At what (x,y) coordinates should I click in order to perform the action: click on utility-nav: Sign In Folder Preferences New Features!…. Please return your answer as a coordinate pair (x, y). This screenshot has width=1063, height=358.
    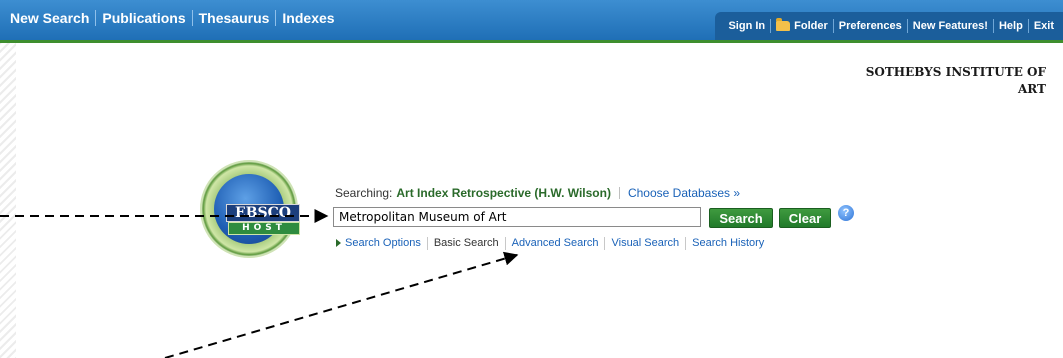
    Looking at the image, I should click on (889, 26).